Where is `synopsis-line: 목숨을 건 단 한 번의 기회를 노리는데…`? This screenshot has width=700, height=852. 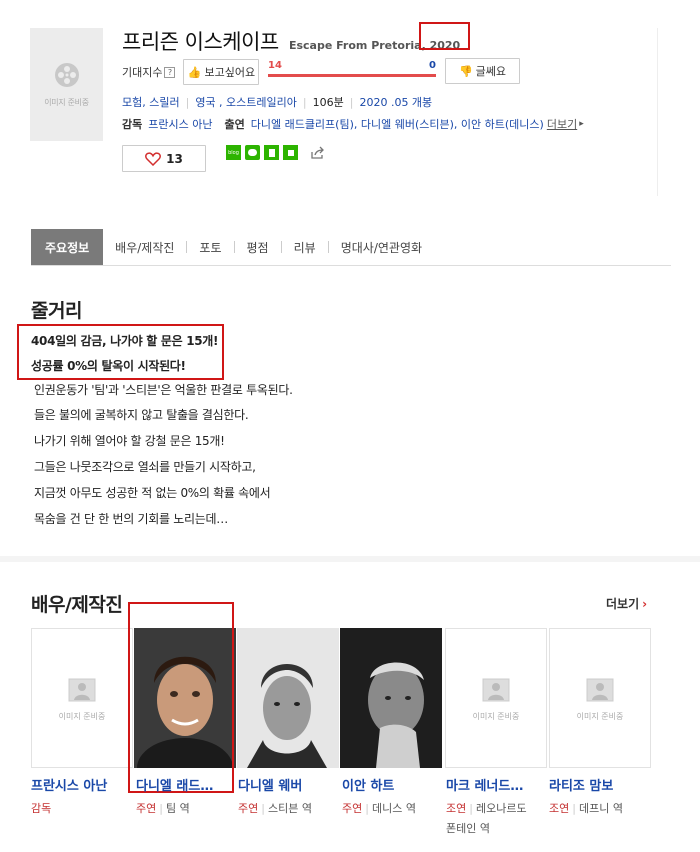 synopsis-line: 목숨을 건 단 한 번의 기회를 노리는데… is located at coordinates (131, 519).